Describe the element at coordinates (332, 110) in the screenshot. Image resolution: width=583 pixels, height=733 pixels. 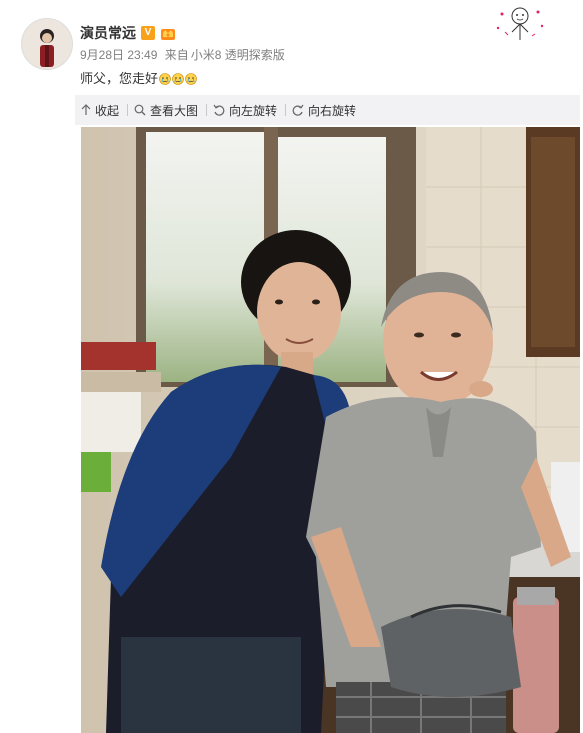
I see `rotate-right-label: 向右旋转` at that location.